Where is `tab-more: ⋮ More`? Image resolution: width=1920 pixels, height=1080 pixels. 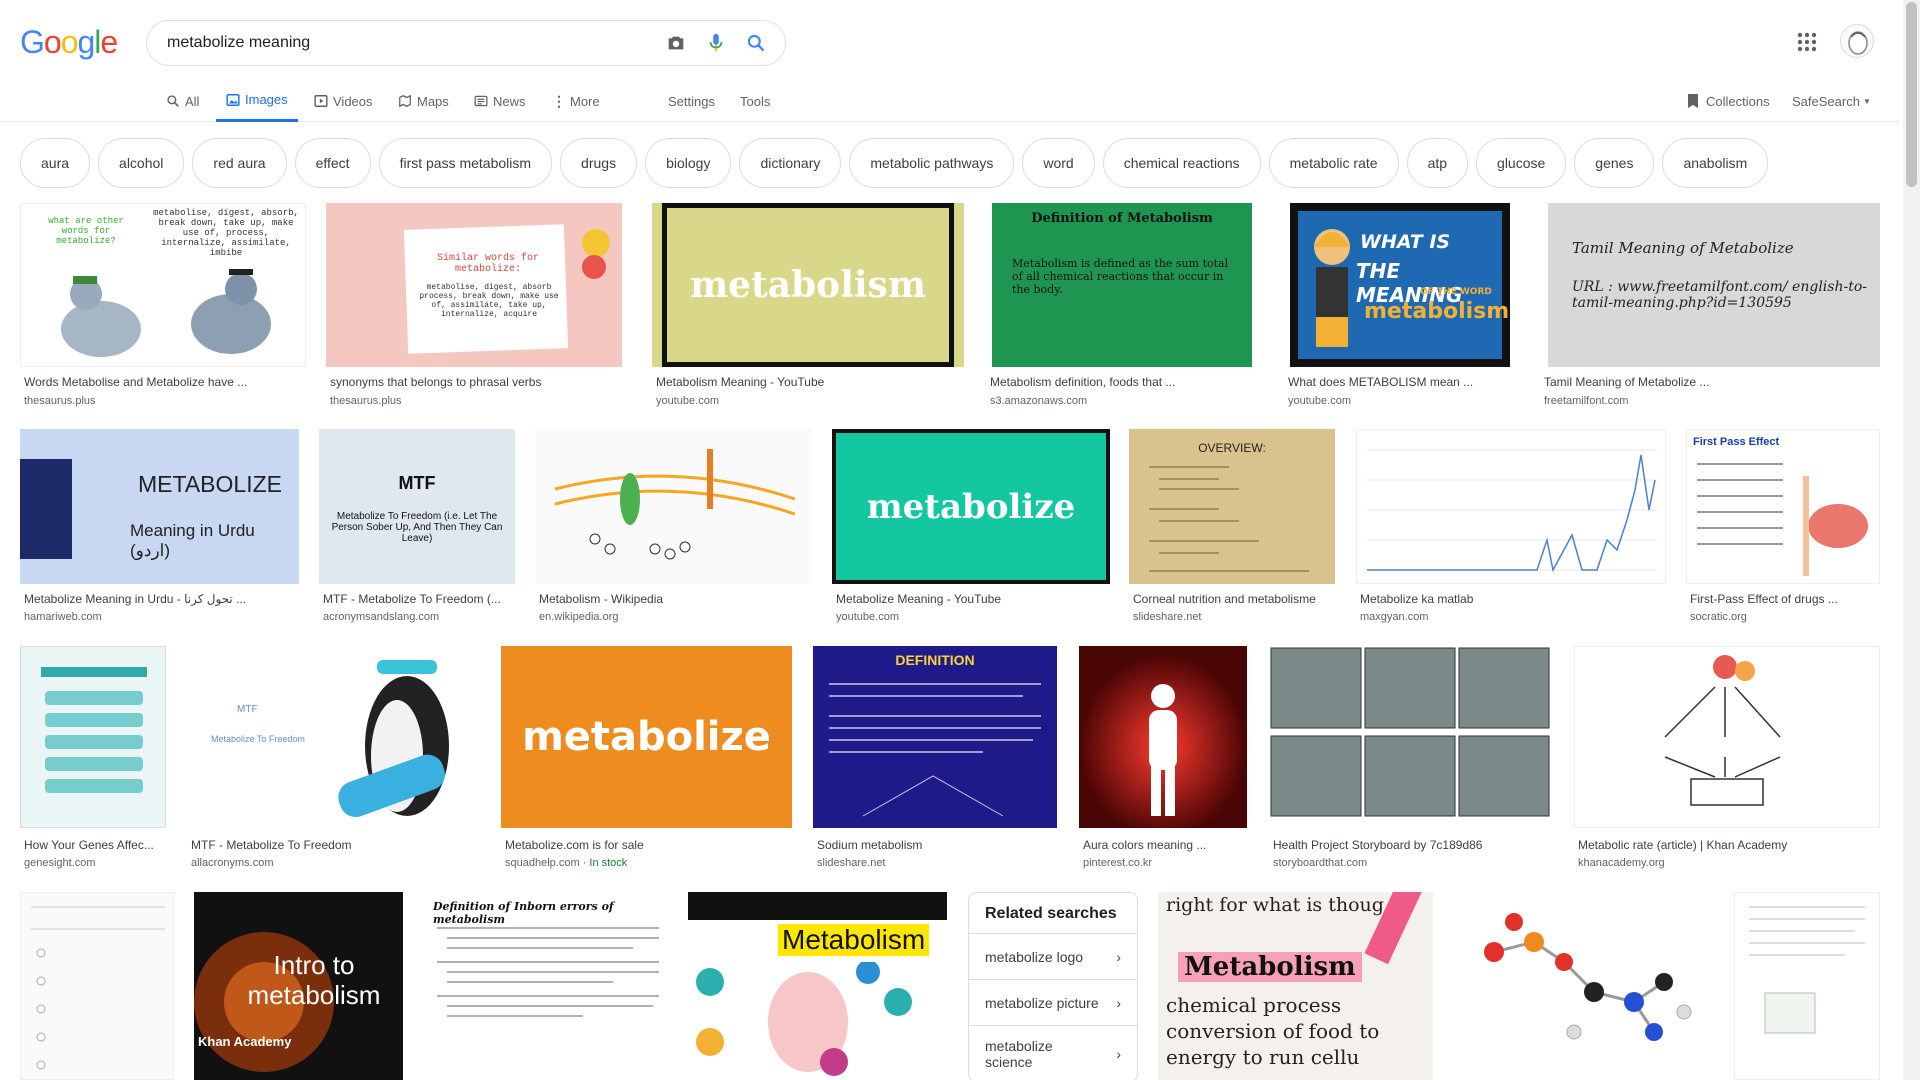
tab-more: ⋮ More is located at coordinates (576, 101).